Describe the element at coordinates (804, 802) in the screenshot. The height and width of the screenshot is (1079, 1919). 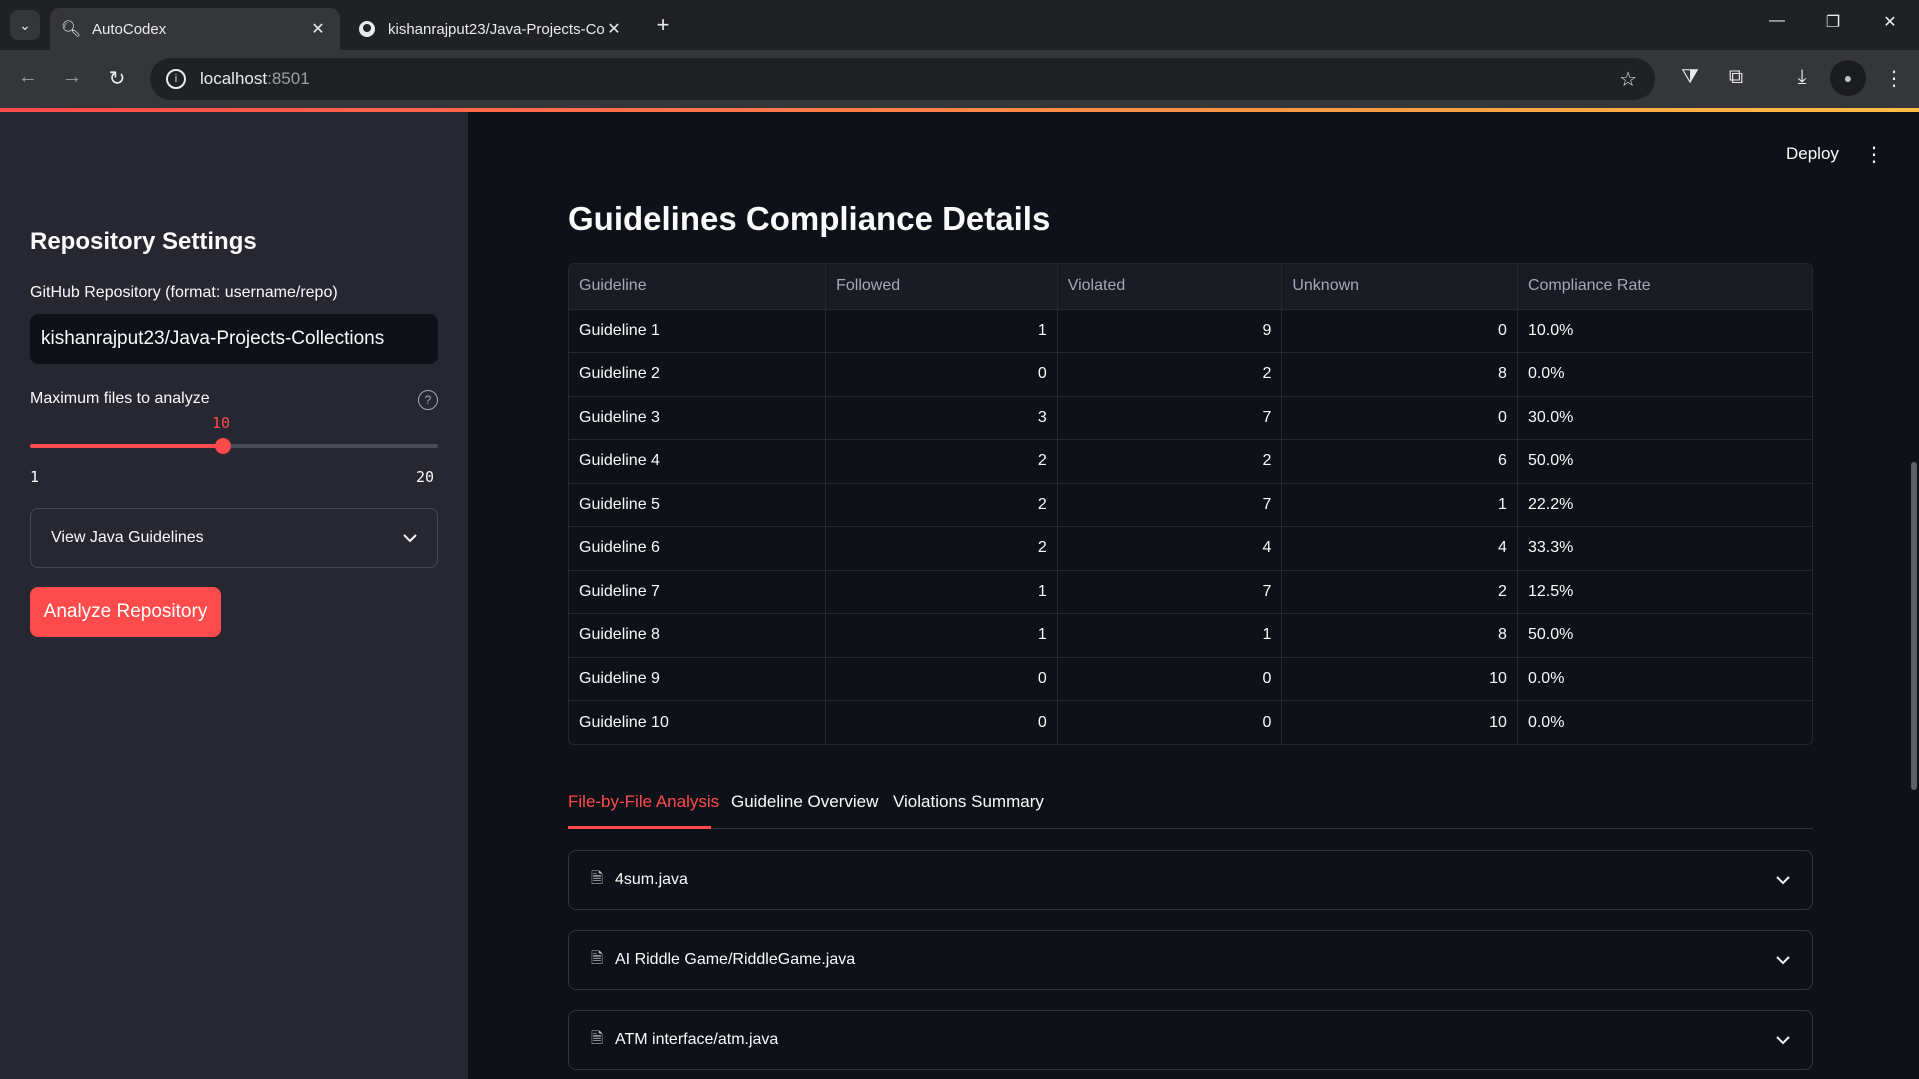
I see `tab-guideline-overview: Guideline Overview` at that location.